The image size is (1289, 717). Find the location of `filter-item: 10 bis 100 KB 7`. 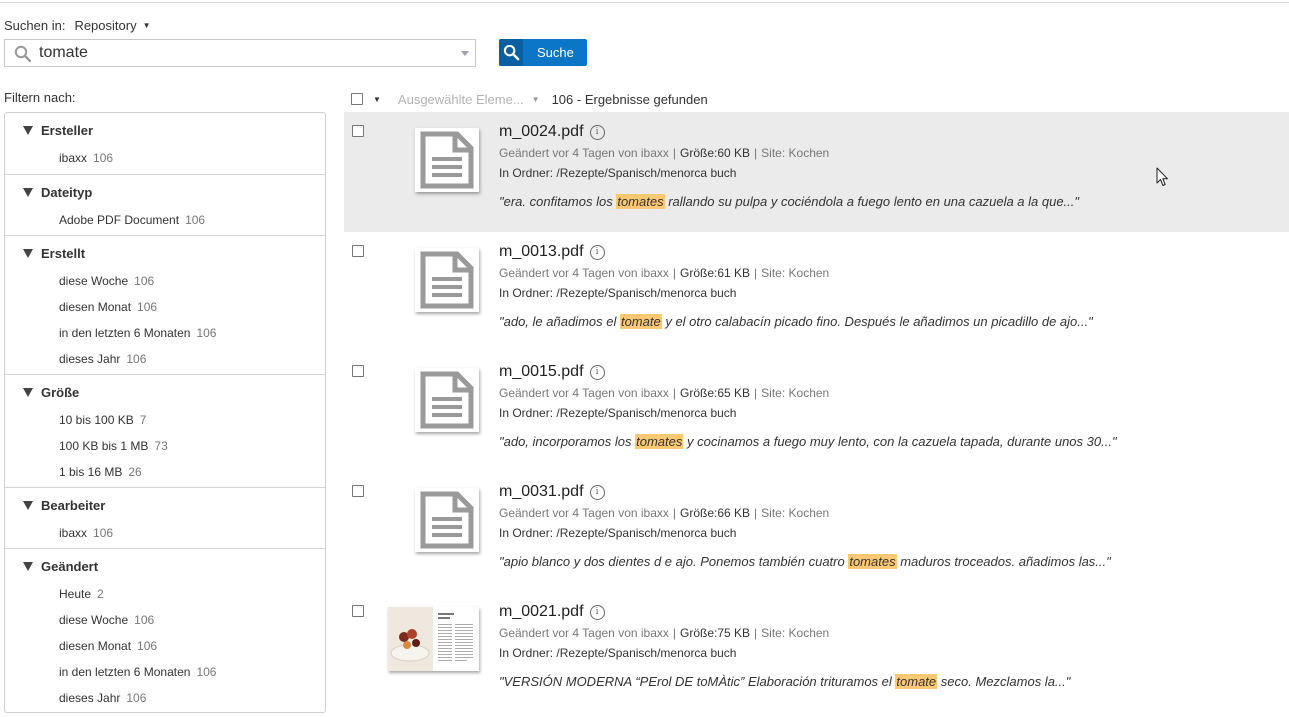

filter-item: 10 bis 100 KB 7 is located at coordinates (102, 420).